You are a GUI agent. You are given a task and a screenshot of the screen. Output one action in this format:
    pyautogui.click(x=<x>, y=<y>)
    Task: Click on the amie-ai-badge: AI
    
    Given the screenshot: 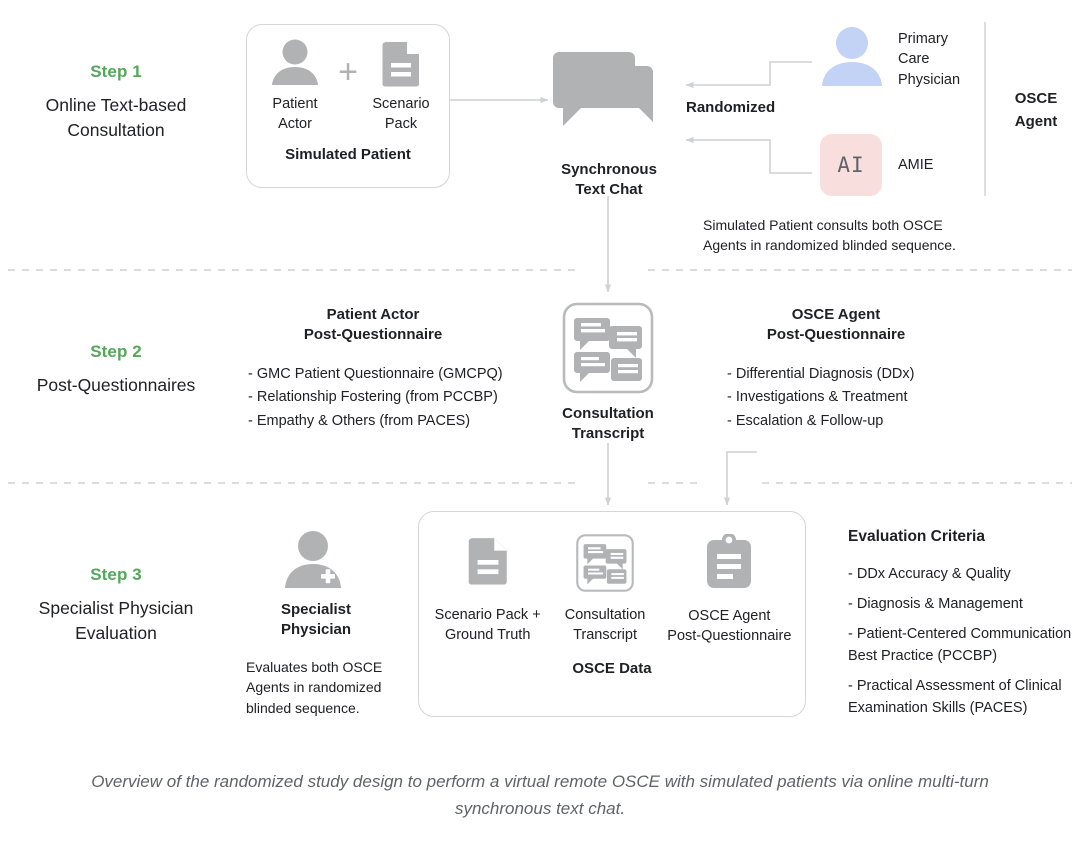 What is the action you would take?
    pyautogui.click(x=851, y=165)
    